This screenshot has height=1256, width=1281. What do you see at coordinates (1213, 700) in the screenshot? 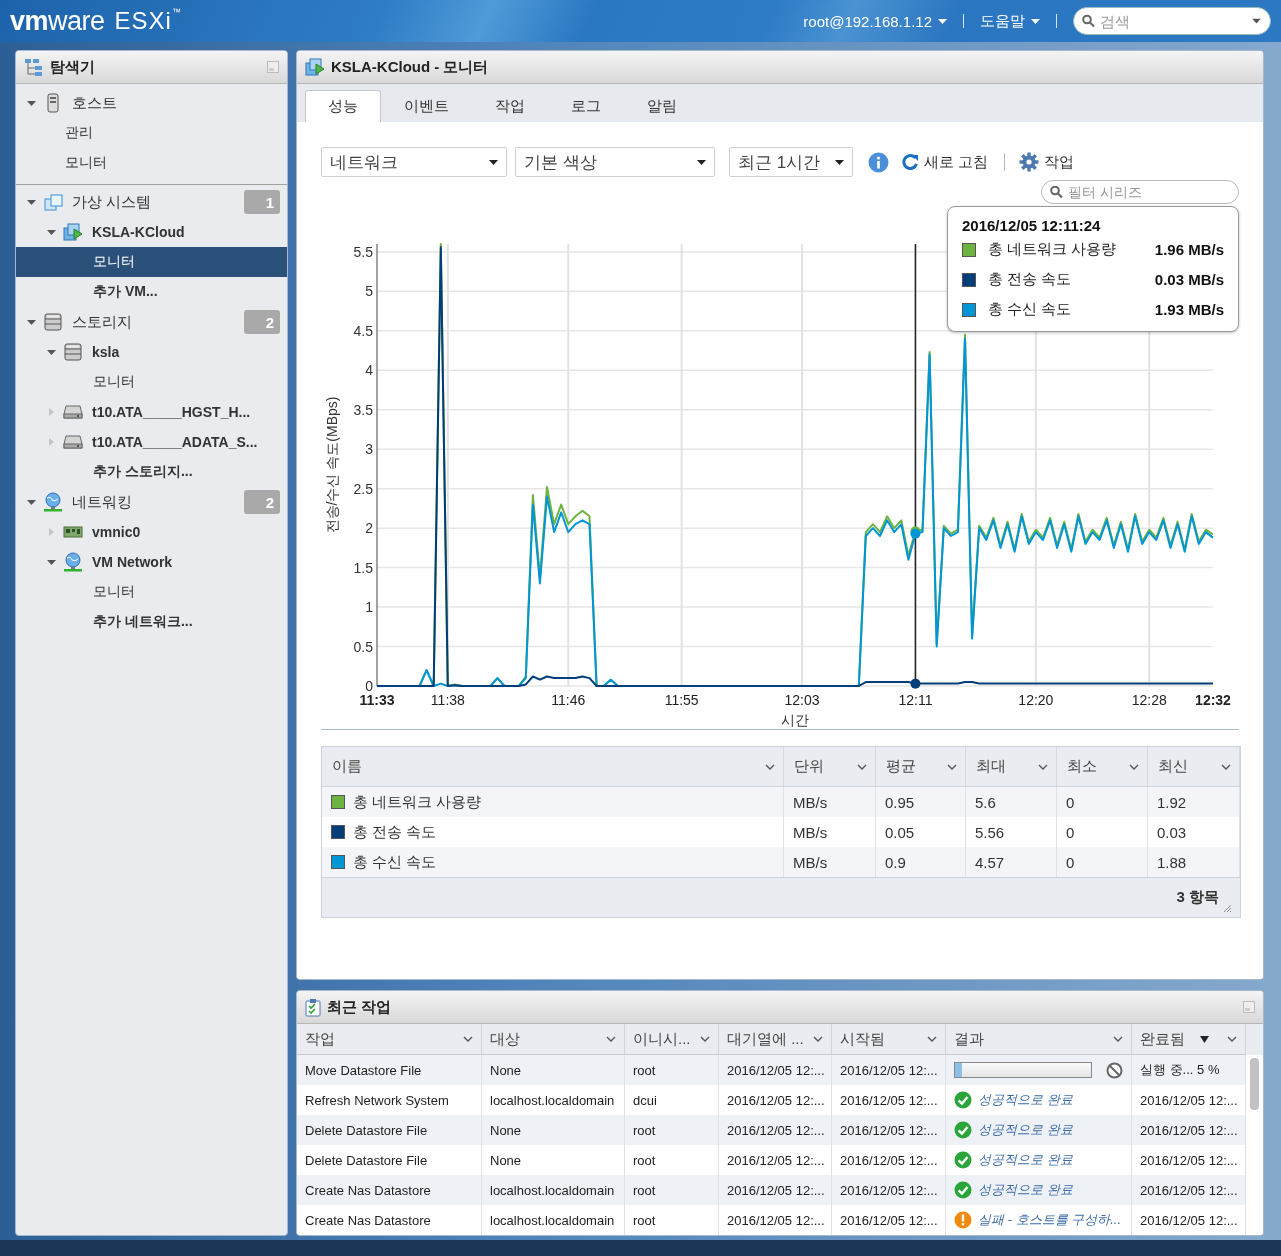
I see `tick-label: 12:32` at bounding box center [1213, 700].